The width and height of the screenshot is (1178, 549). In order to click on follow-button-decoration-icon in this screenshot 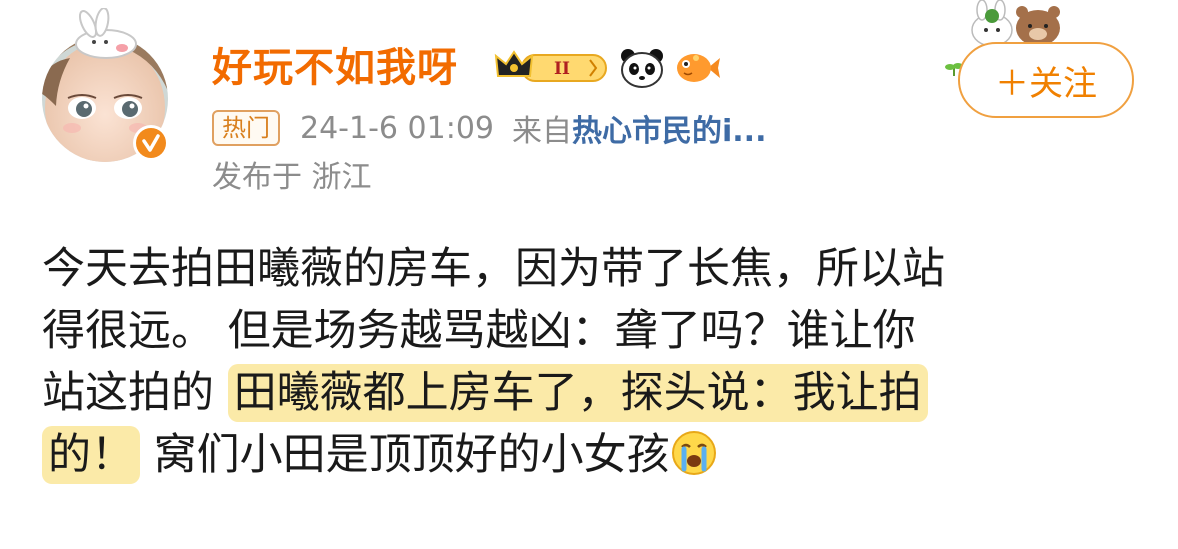, I will do `click(1015, 23)`.